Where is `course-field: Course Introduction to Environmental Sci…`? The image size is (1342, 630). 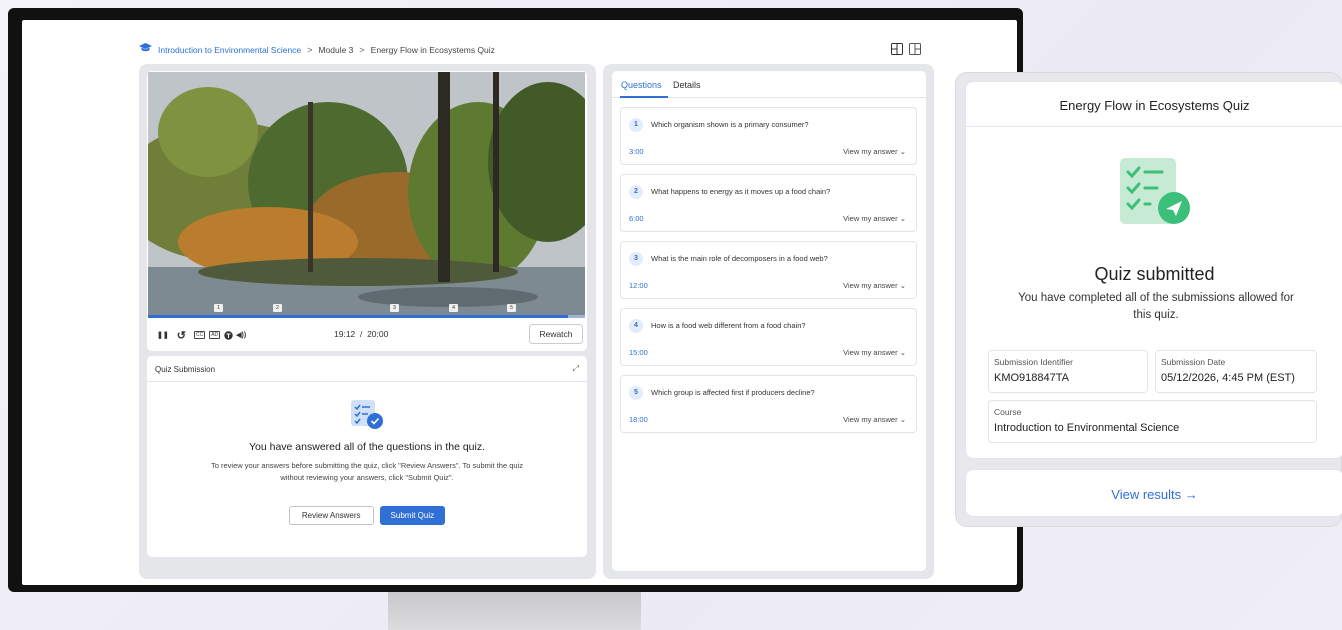 course-field: Course Introduction to Environmental Sci… is located at coordinates (1152, 421).